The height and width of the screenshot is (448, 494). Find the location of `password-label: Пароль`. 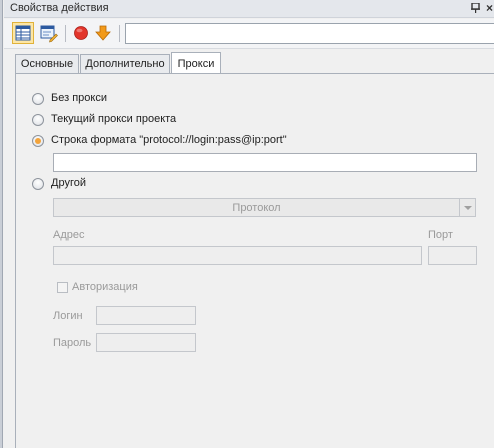

password-label: Пароль is located at coordinates (72, 343).